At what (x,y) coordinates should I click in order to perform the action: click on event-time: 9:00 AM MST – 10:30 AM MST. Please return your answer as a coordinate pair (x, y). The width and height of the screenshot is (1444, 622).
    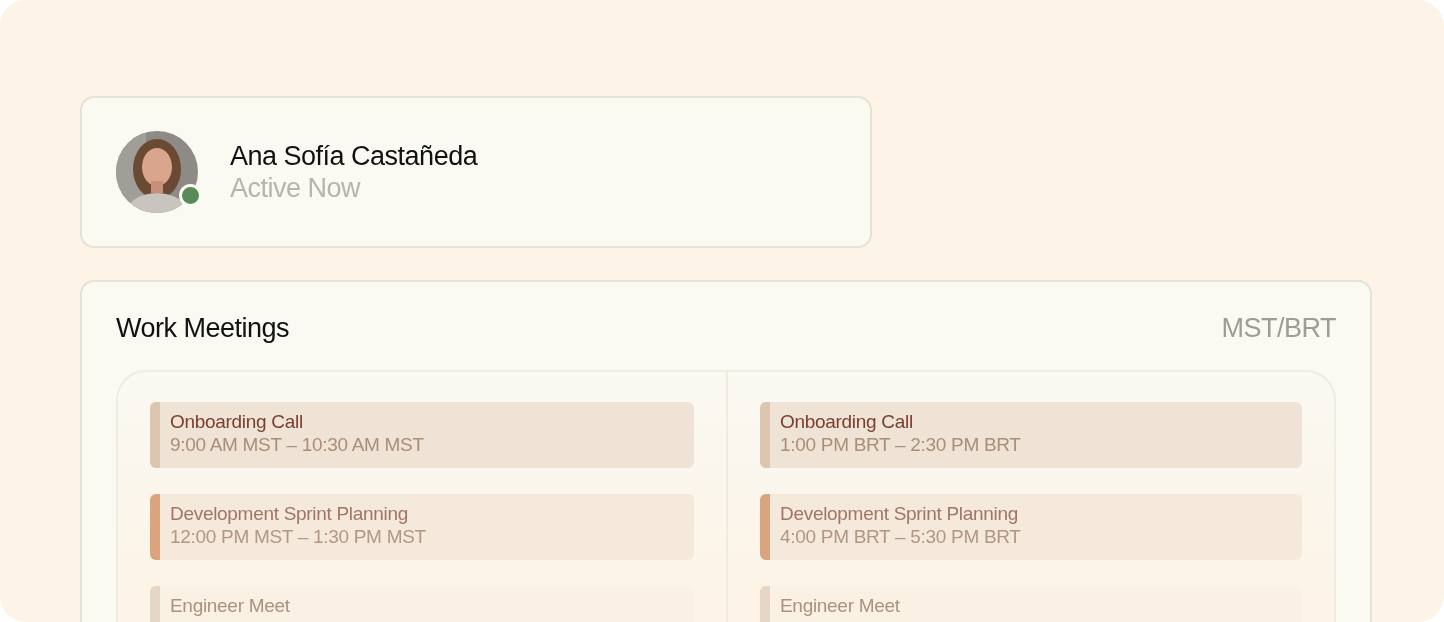
    Looking at the image, I should click on (297, 445).